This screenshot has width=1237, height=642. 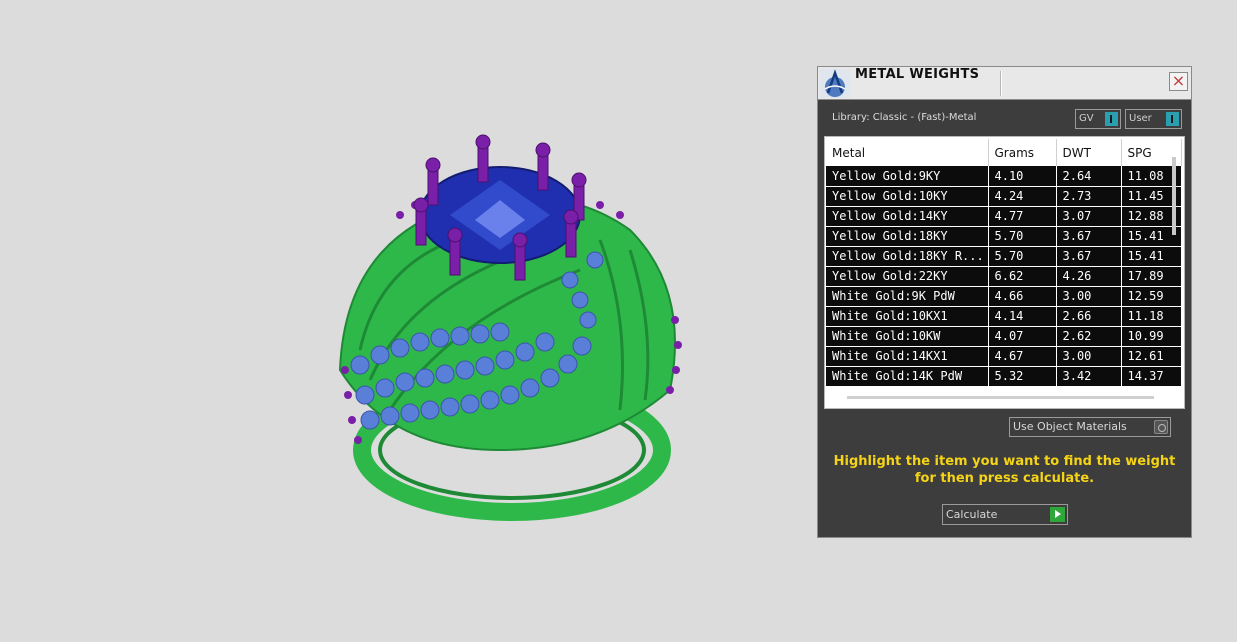 What do you see at coordinates (1151, 316) in the screenshot?
I see `cell-spg: 11.18` at bounding box center [1151, 316].